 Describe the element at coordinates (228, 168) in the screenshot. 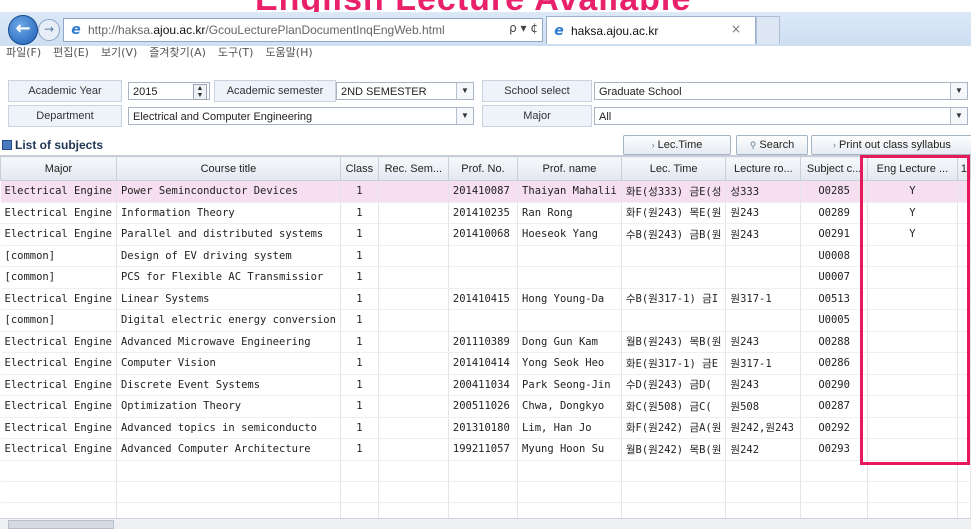

I see `col-course-title: Course title` at that location.